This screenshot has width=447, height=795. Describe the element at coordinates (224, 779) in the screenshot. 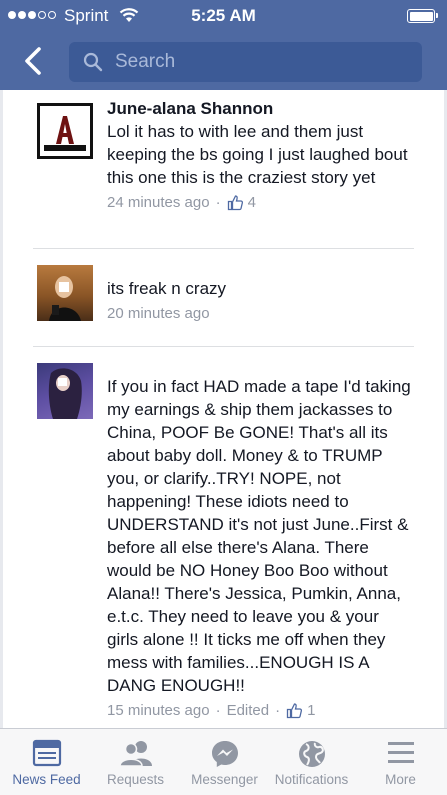

I see `tab-label: Messenger` at that location.